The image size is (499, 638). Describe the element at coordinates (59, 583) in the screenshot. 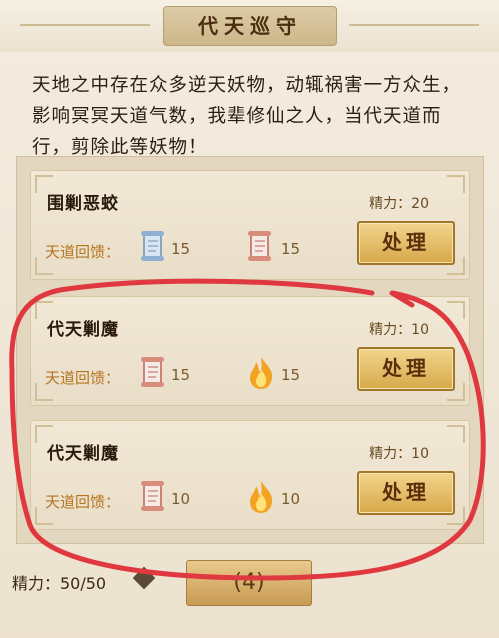

I see `total-energy: 精力：50/50` at that location.